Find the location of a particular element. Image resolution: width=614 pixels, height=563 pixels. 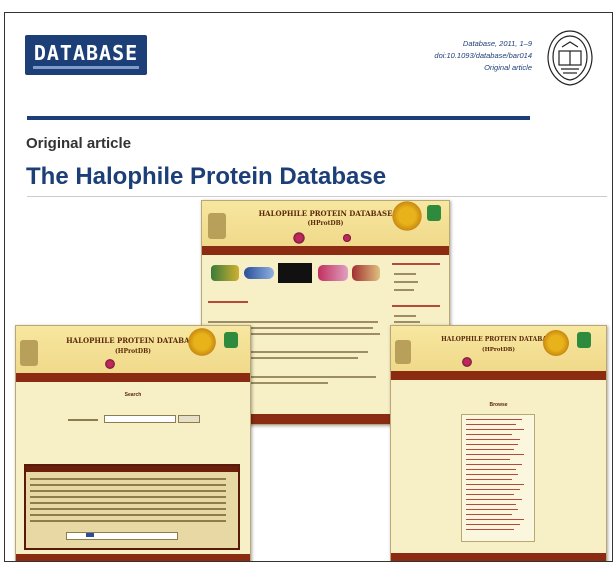

browse-list is located at coordinates (498, 478).